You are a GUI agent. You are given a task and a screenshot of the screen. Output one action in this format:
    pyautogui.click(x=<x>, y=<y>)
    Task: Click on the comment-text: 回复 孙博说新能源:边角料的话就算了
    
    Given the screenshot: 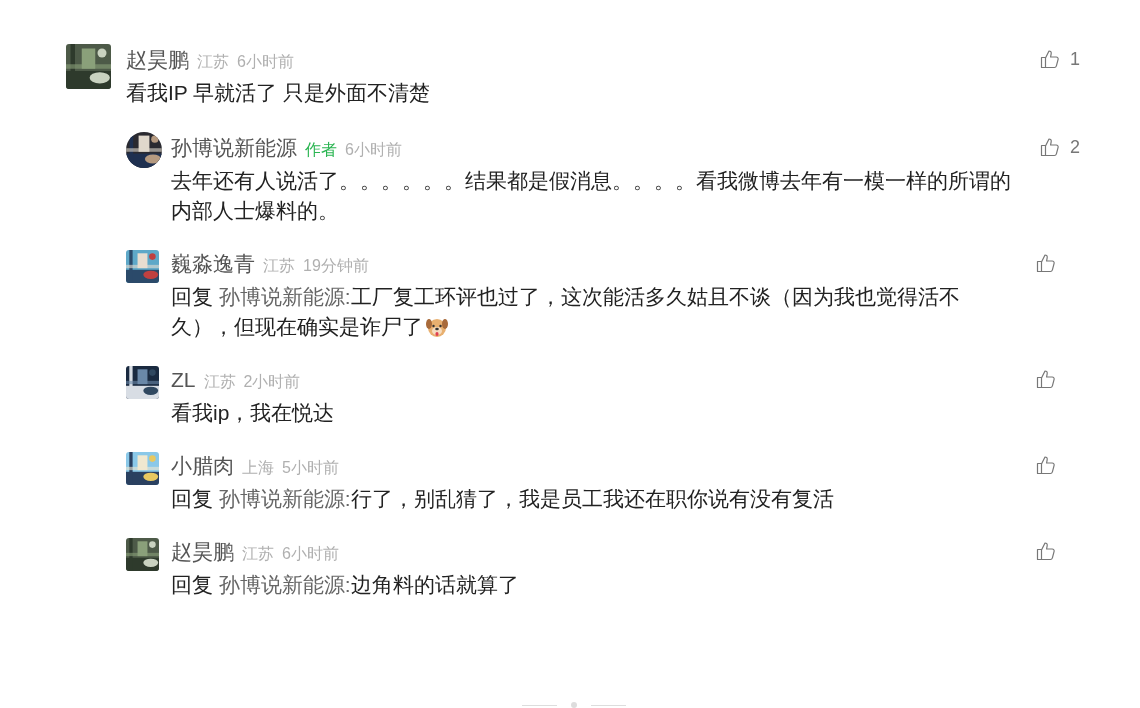 What is the action you would take?
    pyautogui.click(x=345, y=585)
    